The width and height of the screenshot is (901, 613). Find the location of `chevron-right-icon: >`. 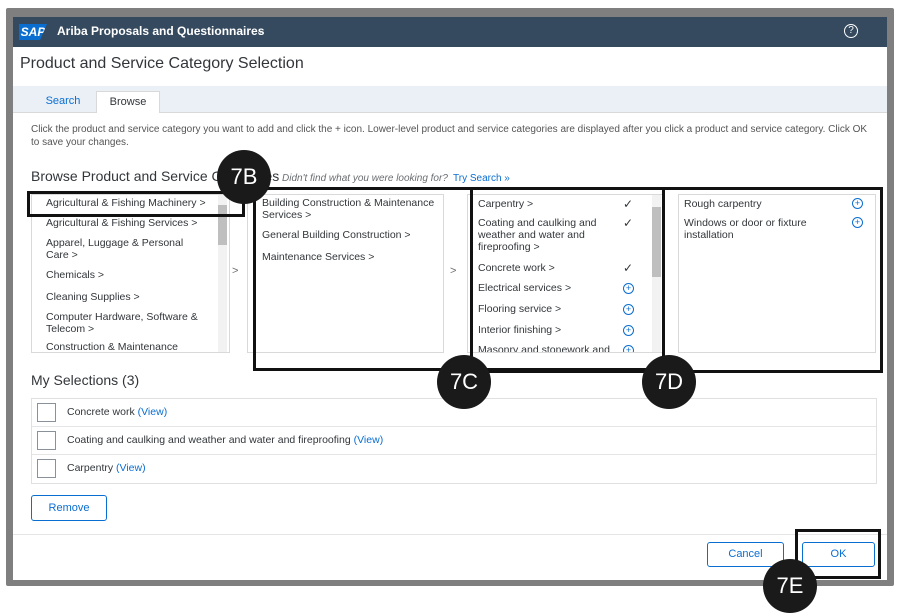

chevron-right-icon: > is located at coordinates (235, 271).